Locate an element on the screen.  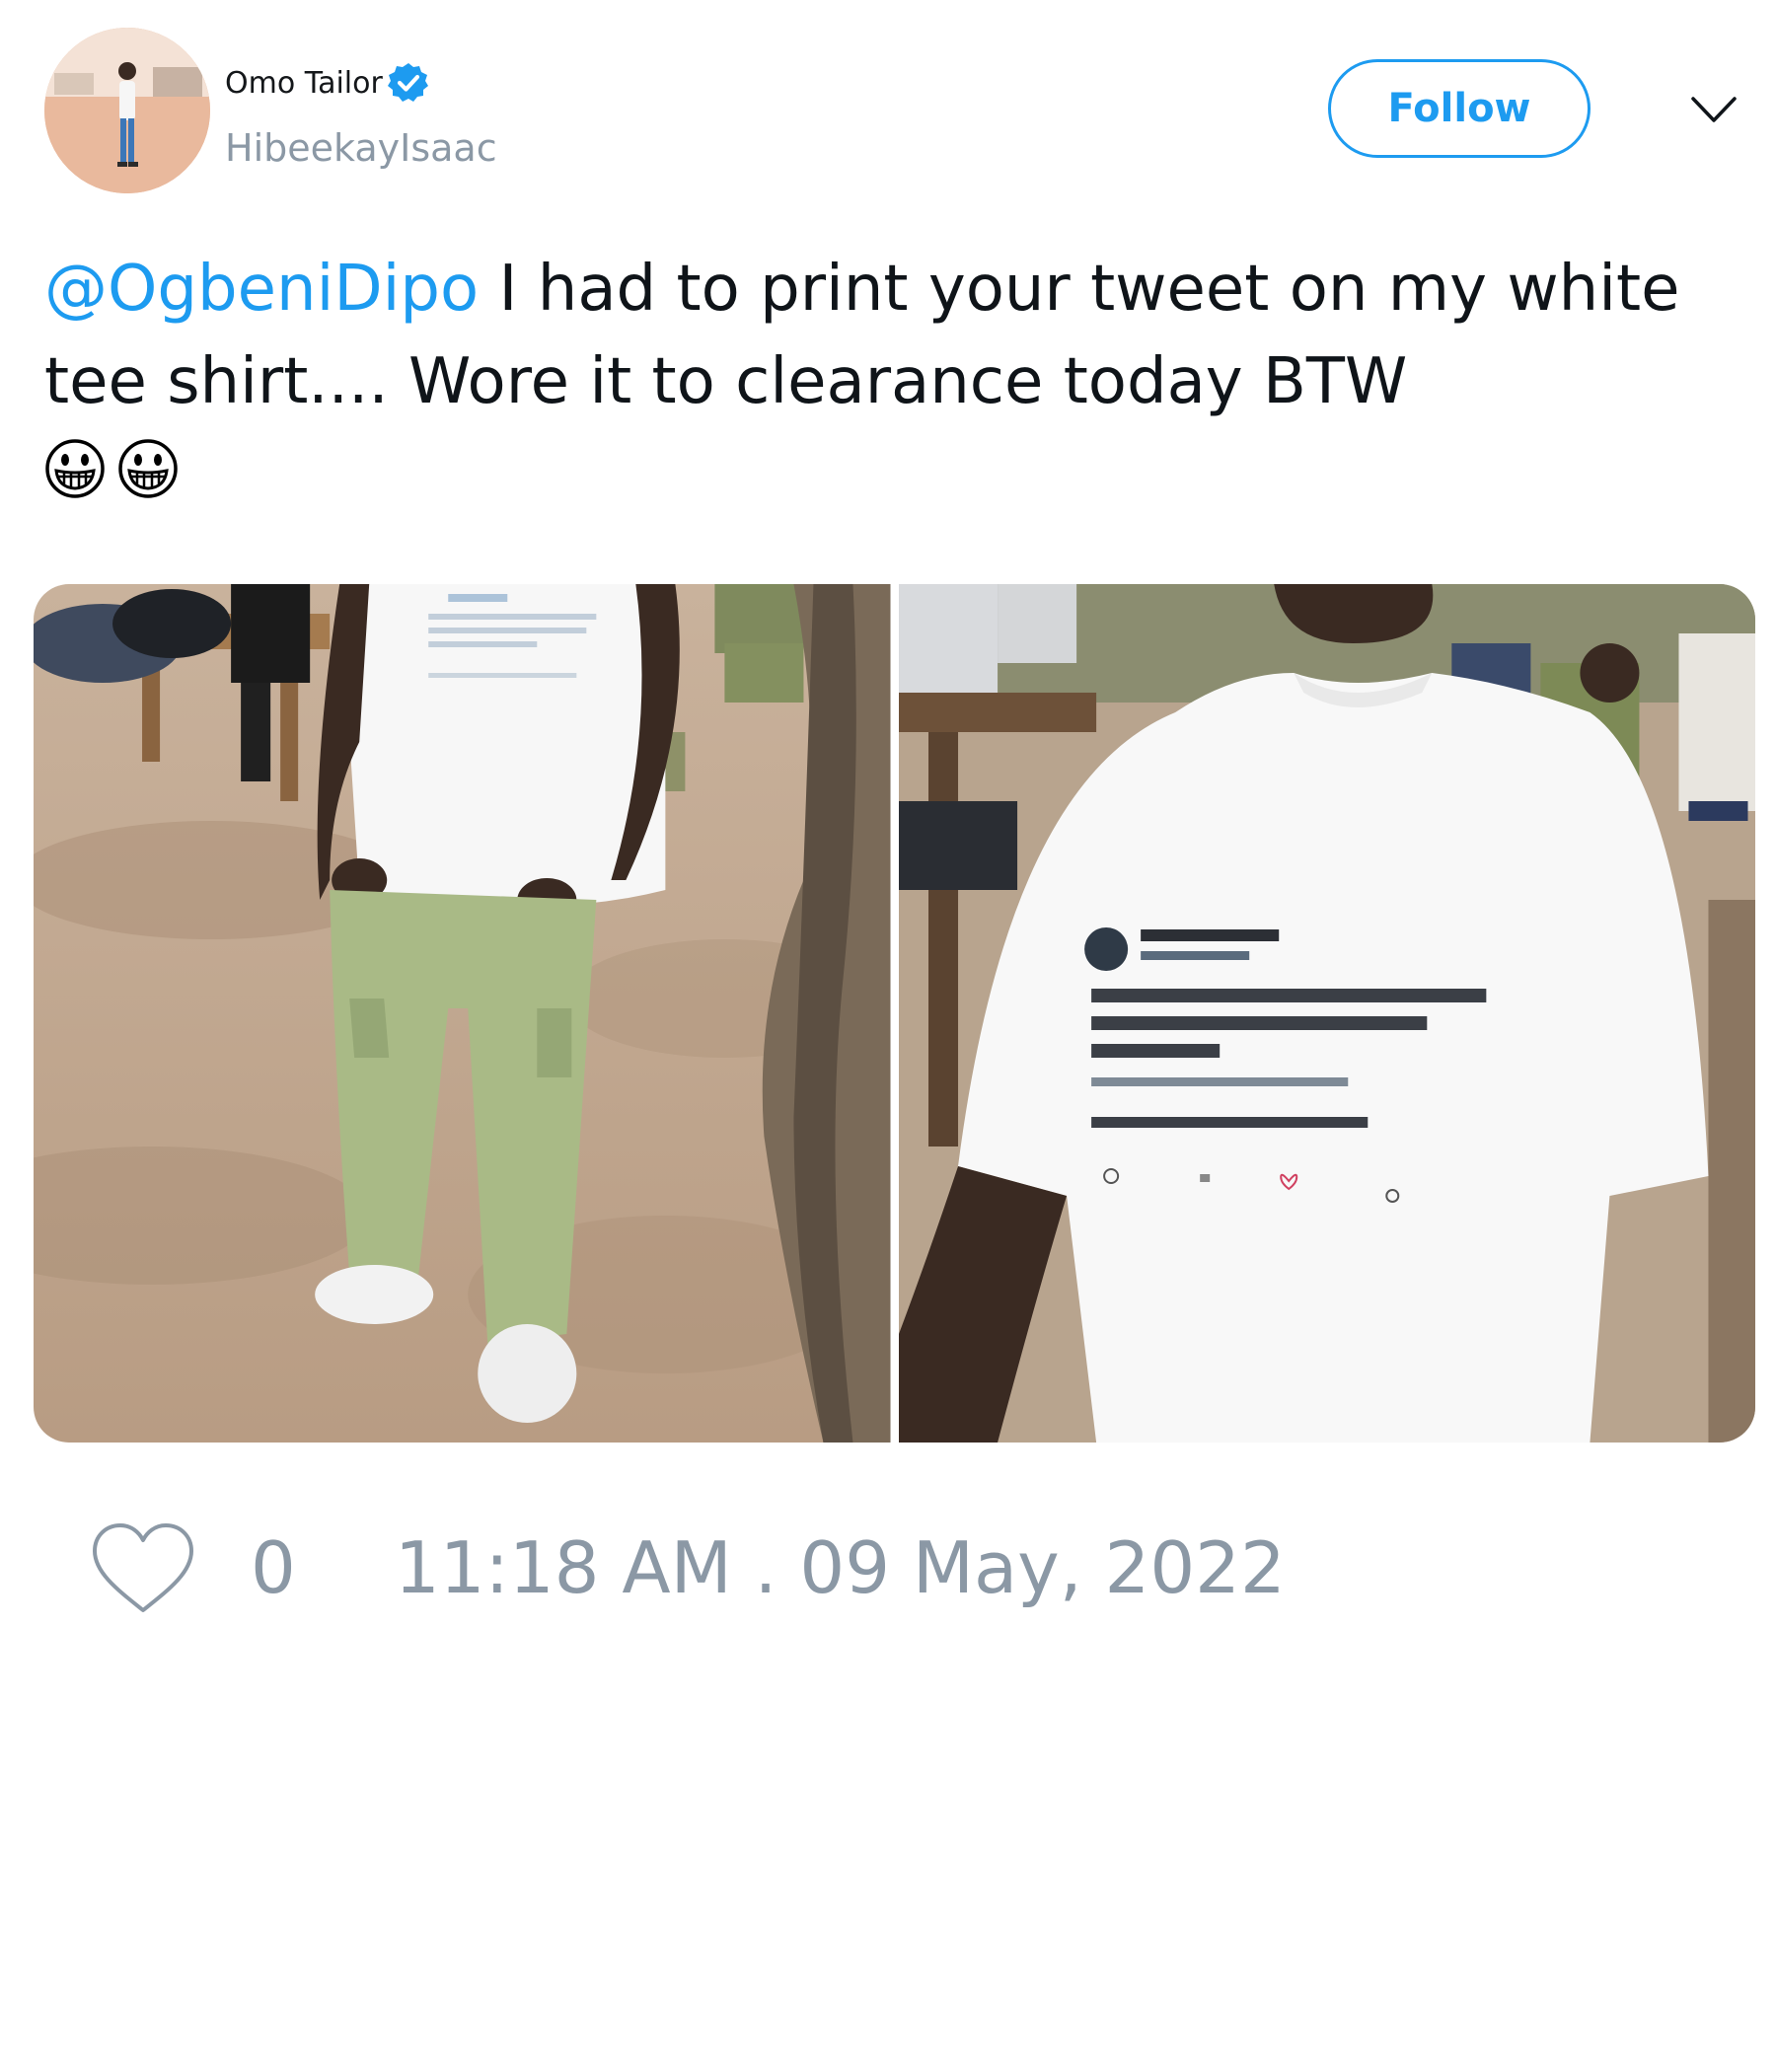
avatar-image is located at coordinates (127, 111).